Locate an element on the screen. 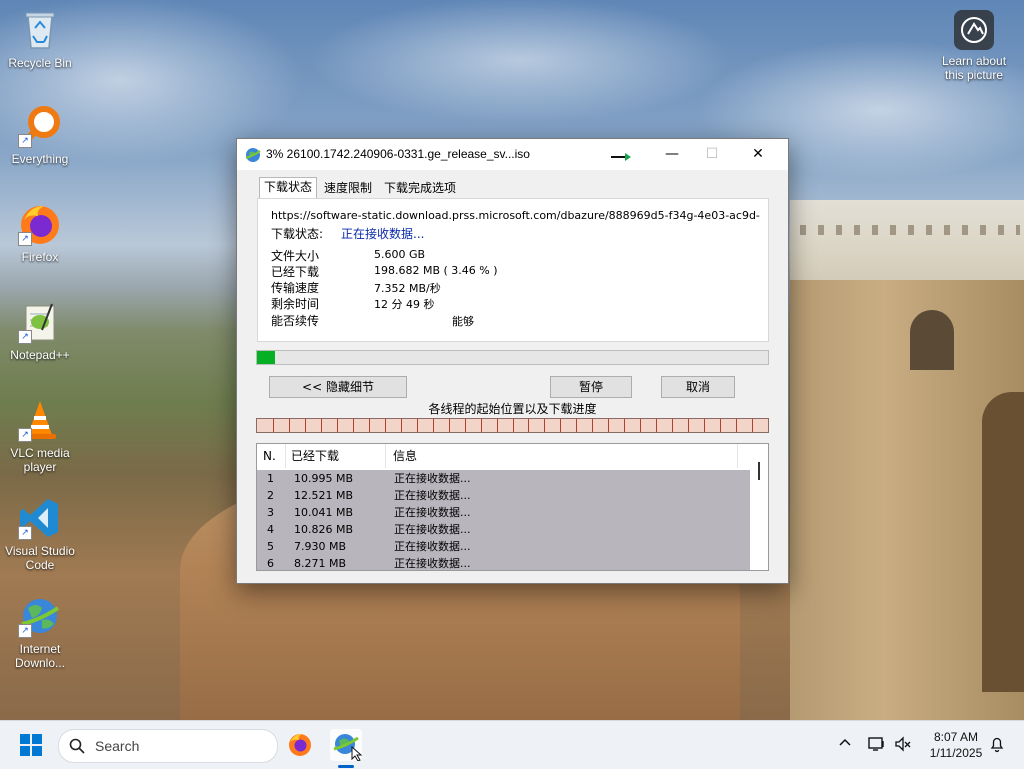  thread-downloaded: 7.930 MB is located at coordinates (320, 546).